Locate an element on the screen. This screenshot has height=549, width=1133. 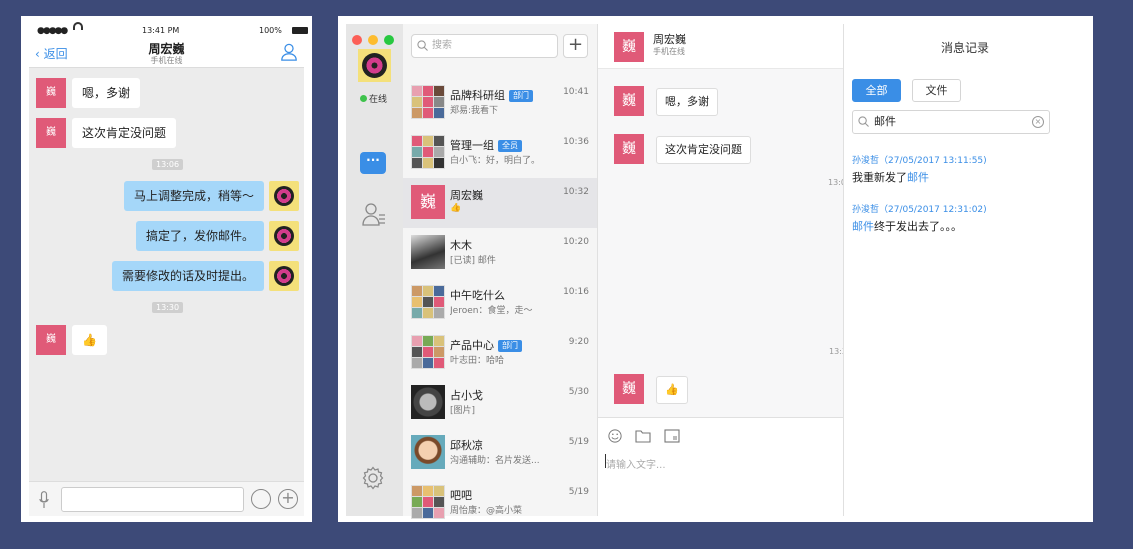
search-icon is located at coordinates (422, 45).